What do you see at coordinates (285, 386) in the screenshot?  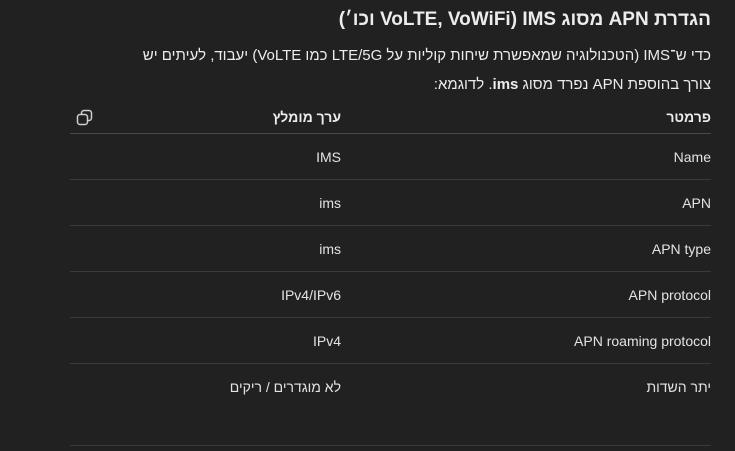 I see `row-value: לא מוגדרים / ריקים` at bounding box center [285, 386].